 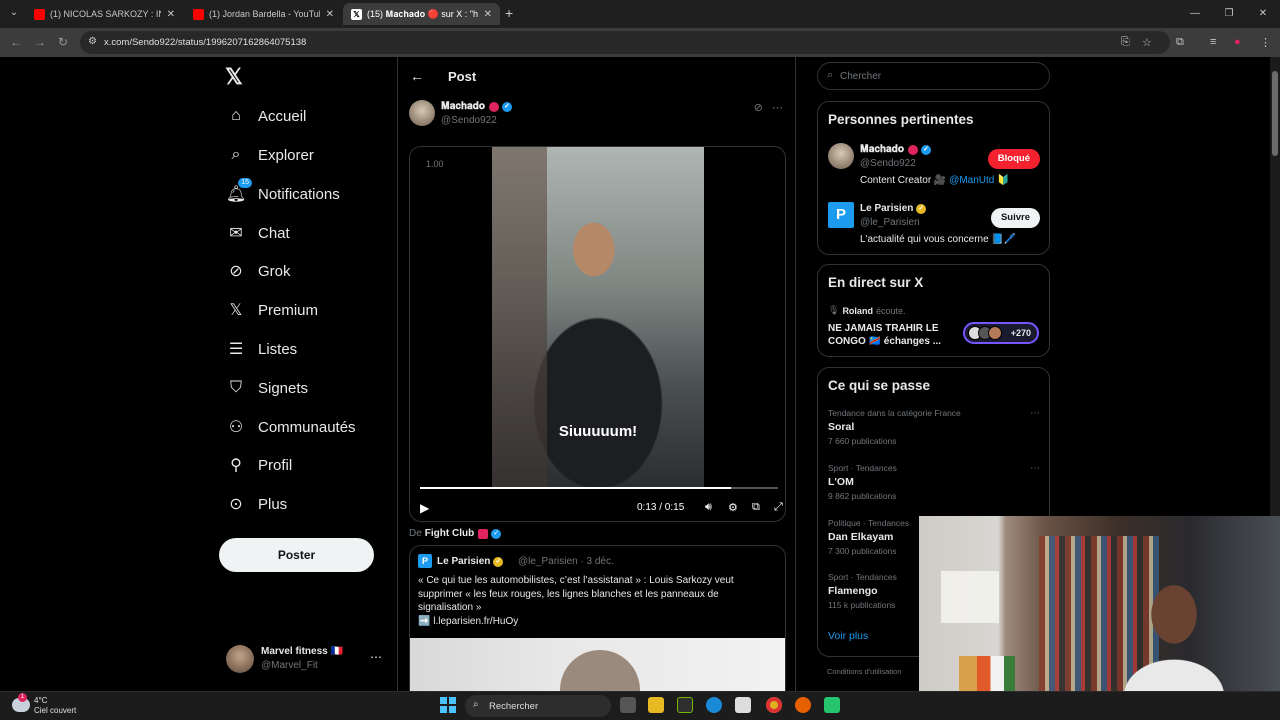 What do you see at coordinates (266, 116) in the screenshot?
I see `nav-item-accueil: ⌂ Accueil` at bounding box center [266, 116].